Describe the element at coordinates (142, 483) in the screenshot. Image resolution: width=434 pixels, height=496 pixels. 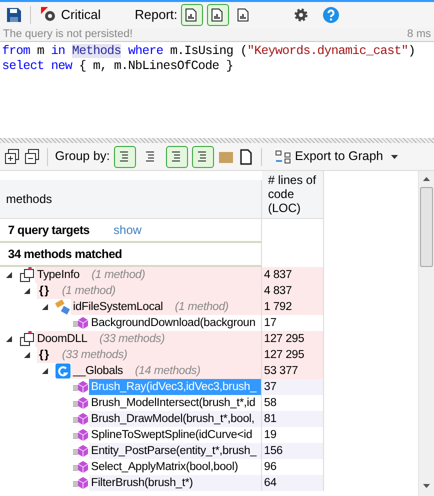
I see `item-name: FilterBrush(brush_t*)` at that location.